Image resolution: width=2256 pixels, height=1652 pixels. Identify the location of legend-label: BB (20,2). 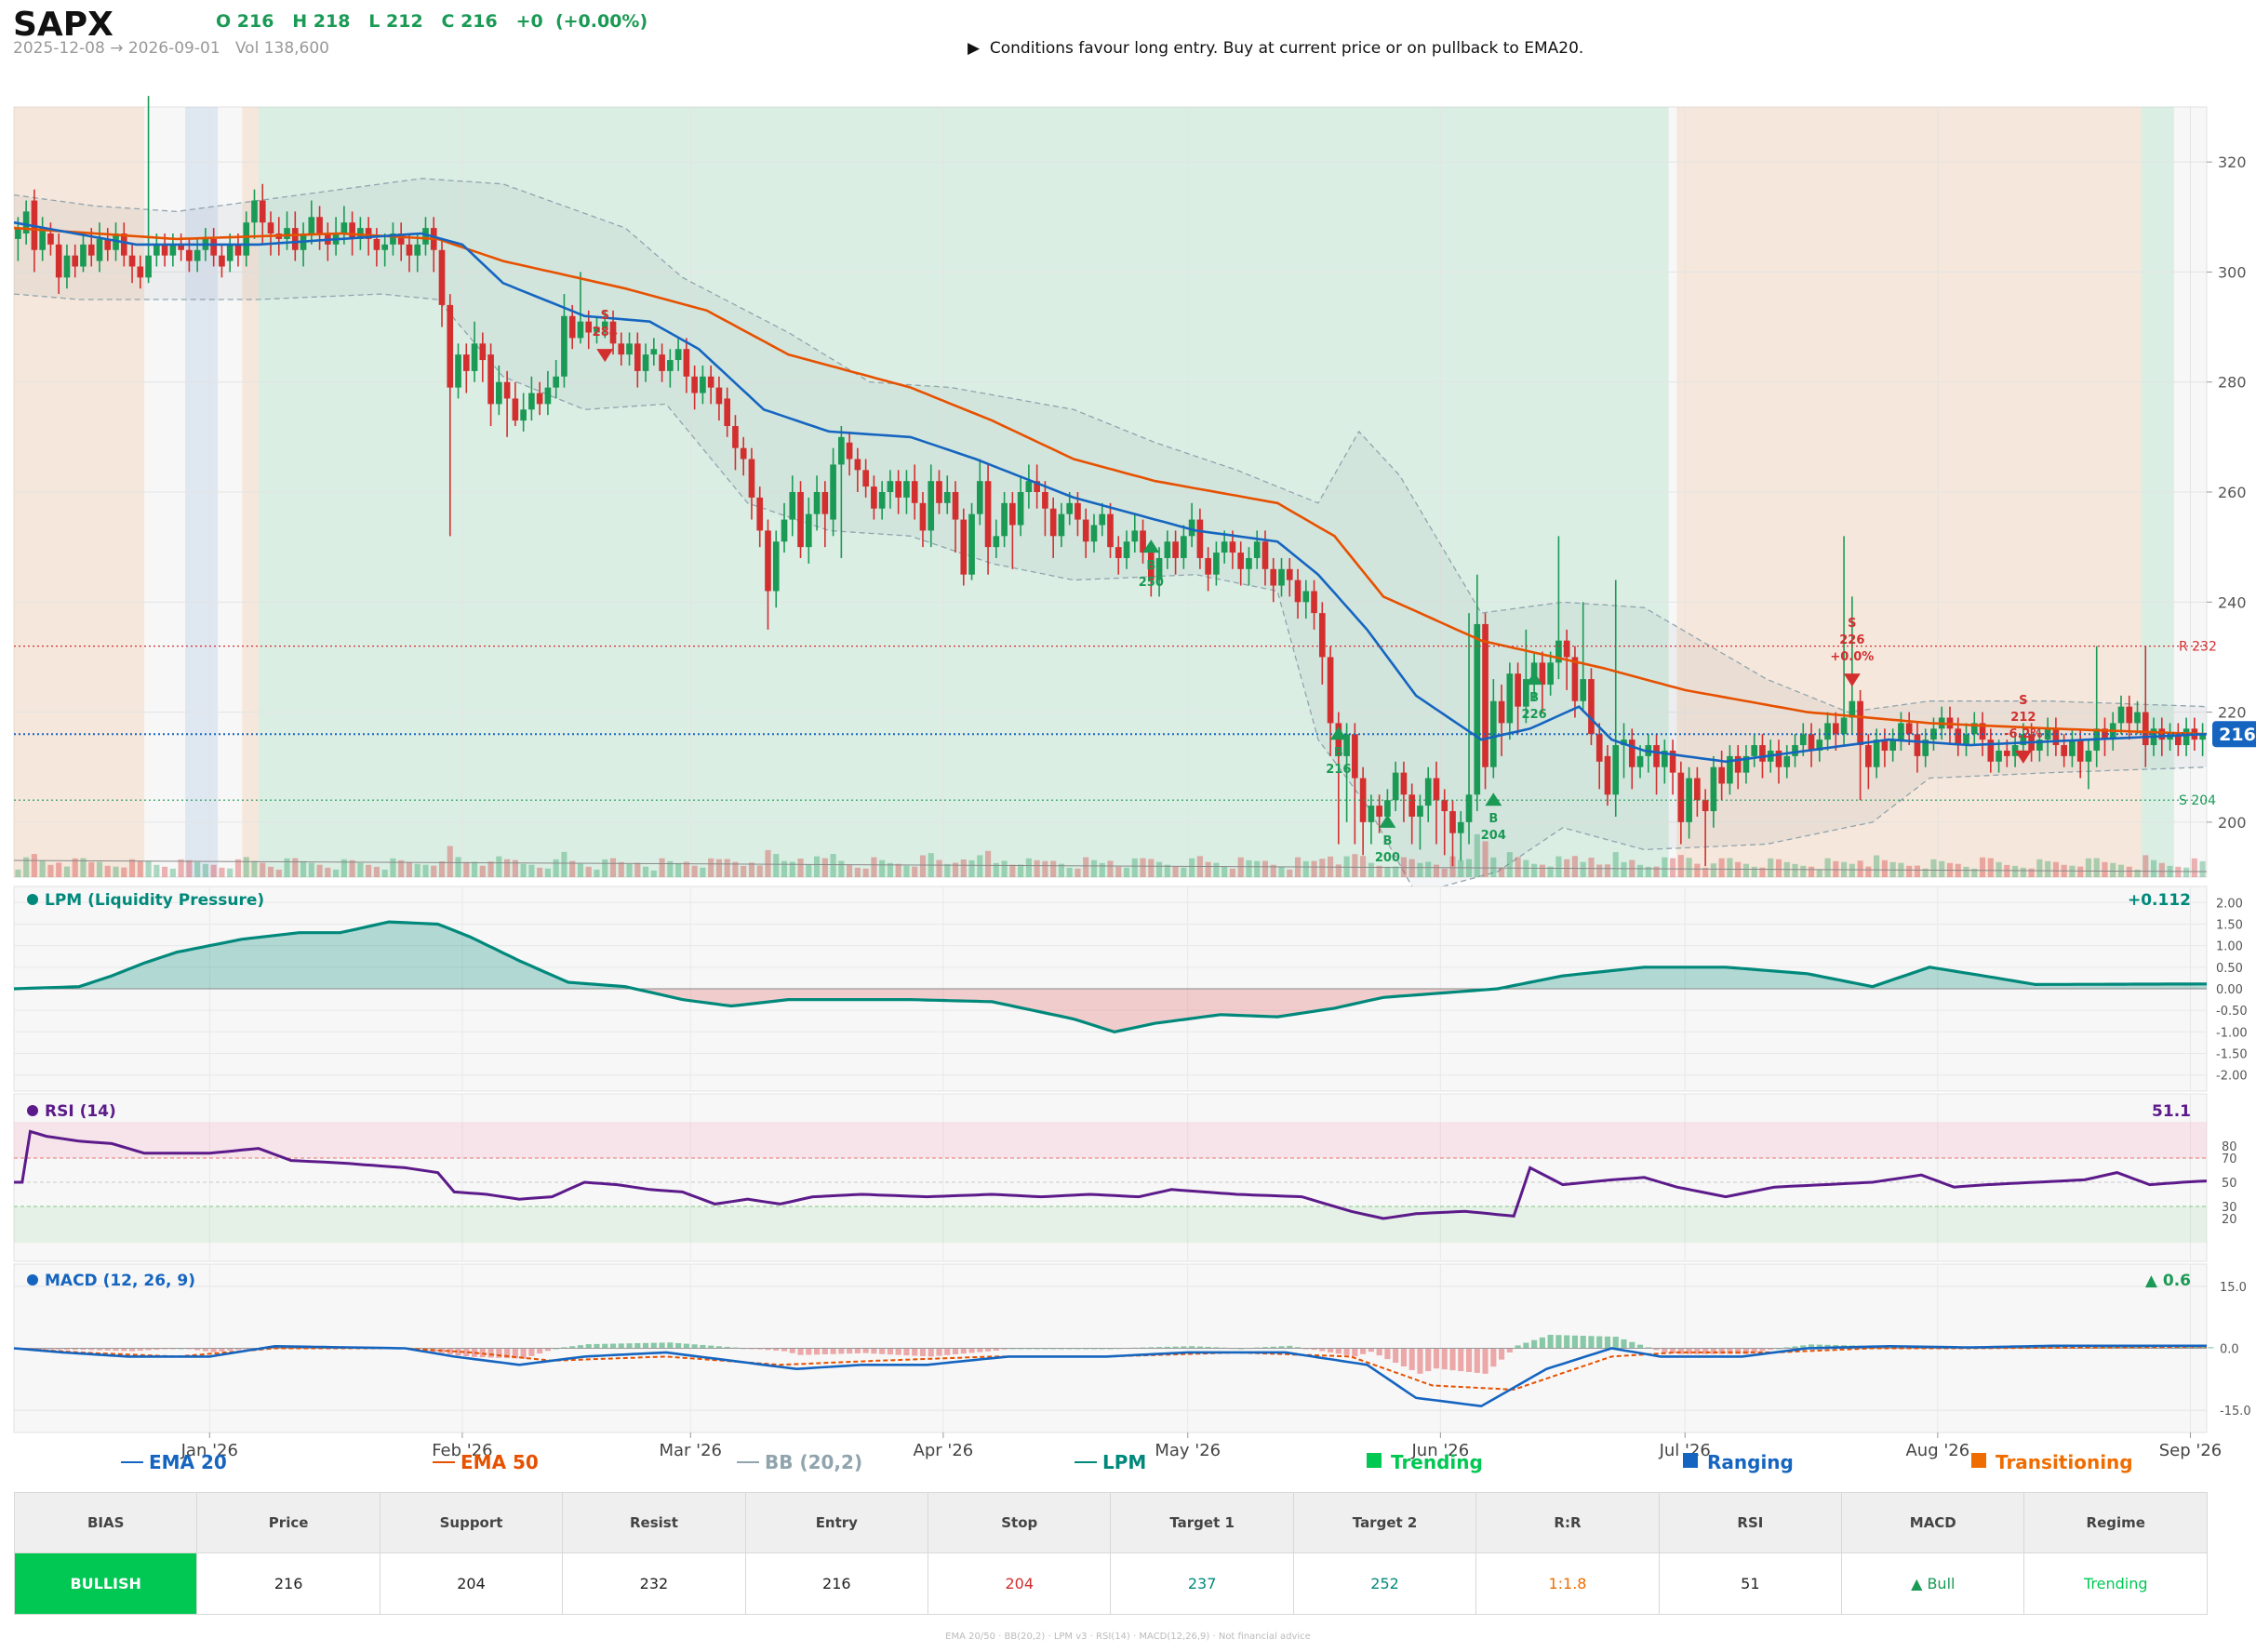
(813, 1462).